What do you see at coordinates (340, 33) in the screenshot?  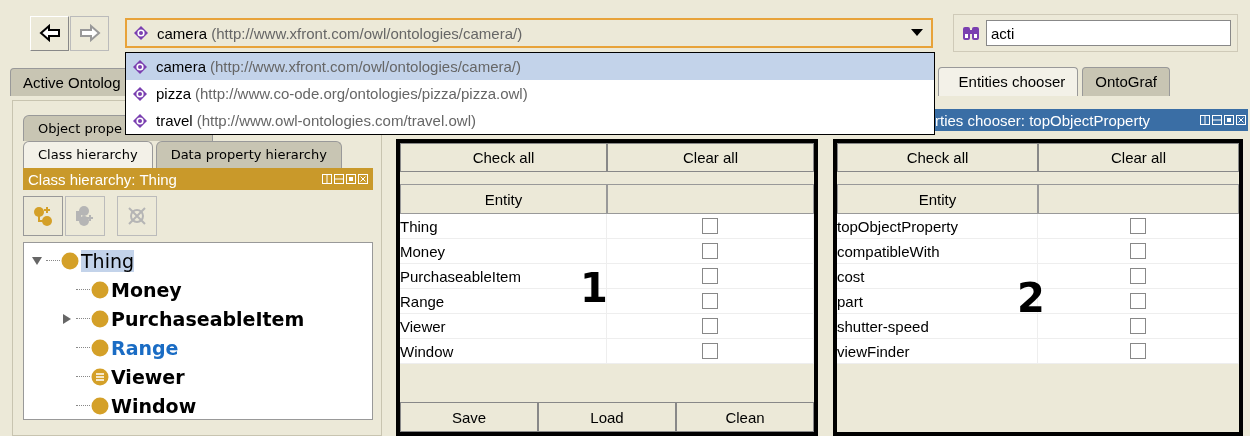 I see `combo-value: camera (http://www.xfront.com/owl/ontologies/camera/)` at bounding box center [340, 33].